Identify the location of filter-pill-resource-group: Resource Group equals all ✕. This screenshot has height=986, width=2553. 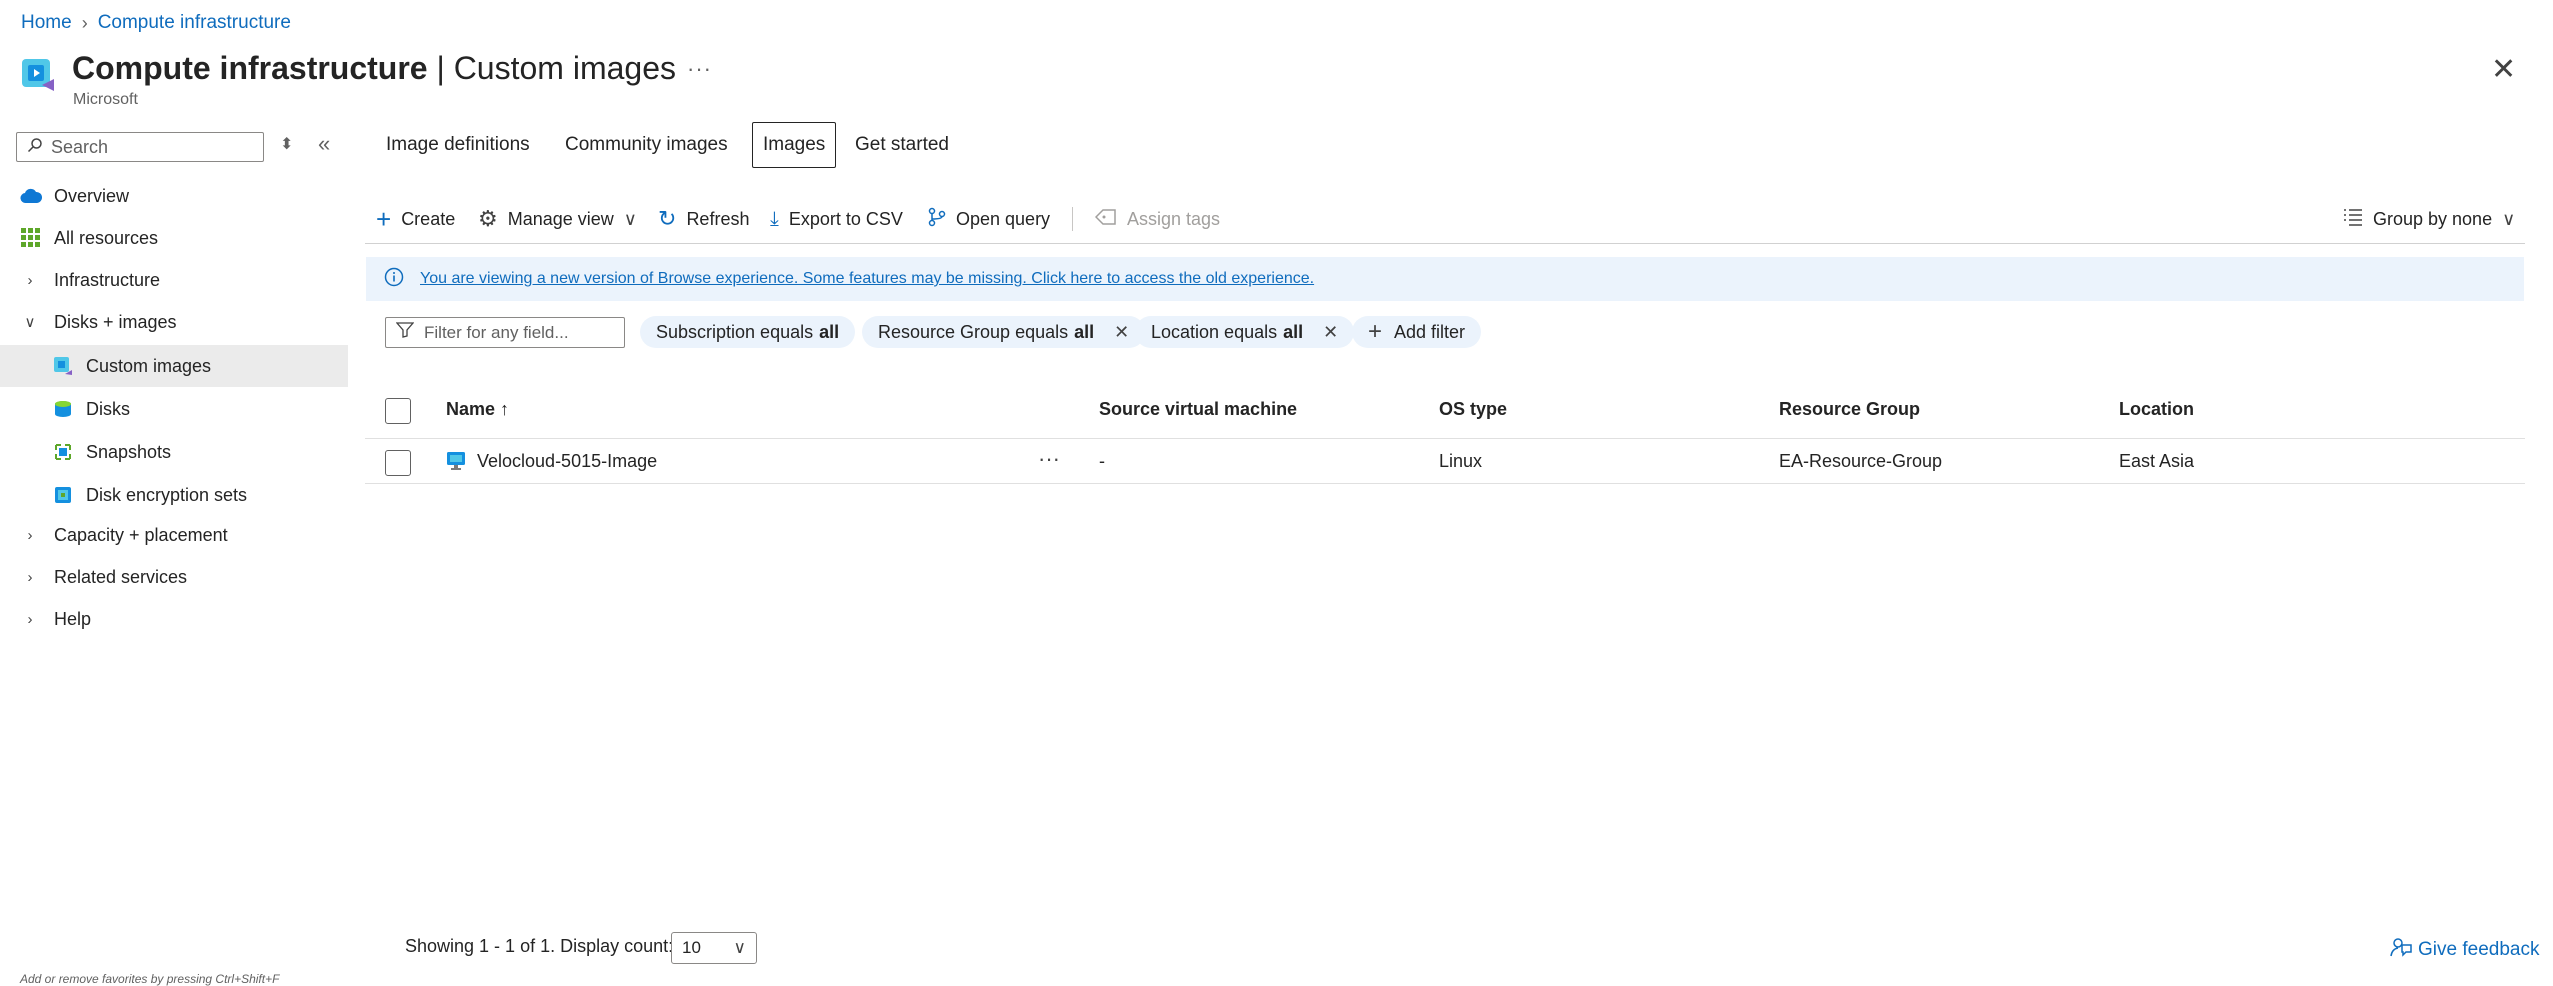
(1004, 332).